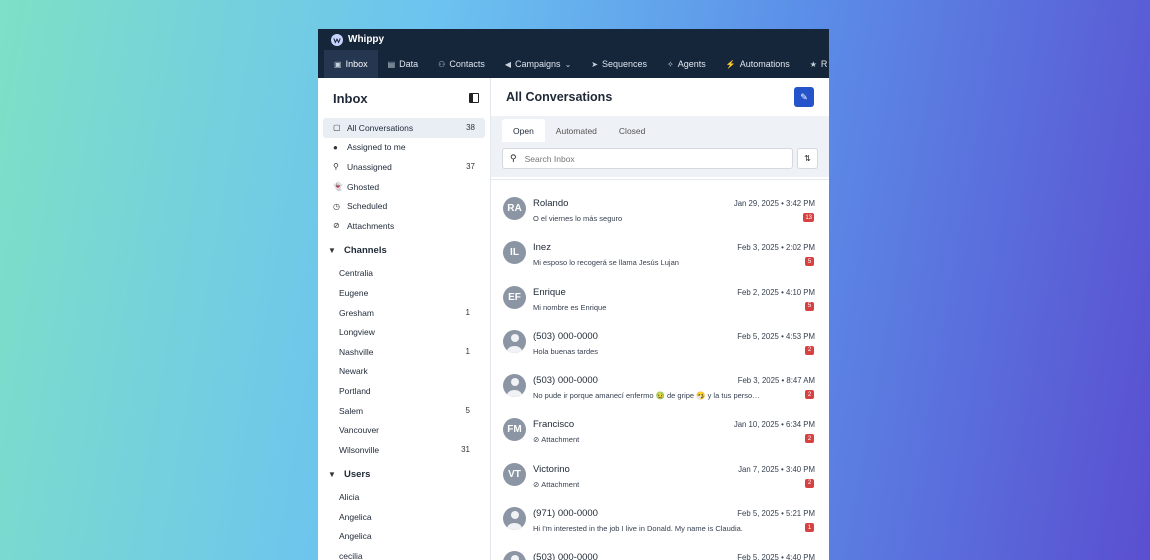 The image size is (1150, 560). I want to click on conversations-icon: ▢, so click(337, 128).